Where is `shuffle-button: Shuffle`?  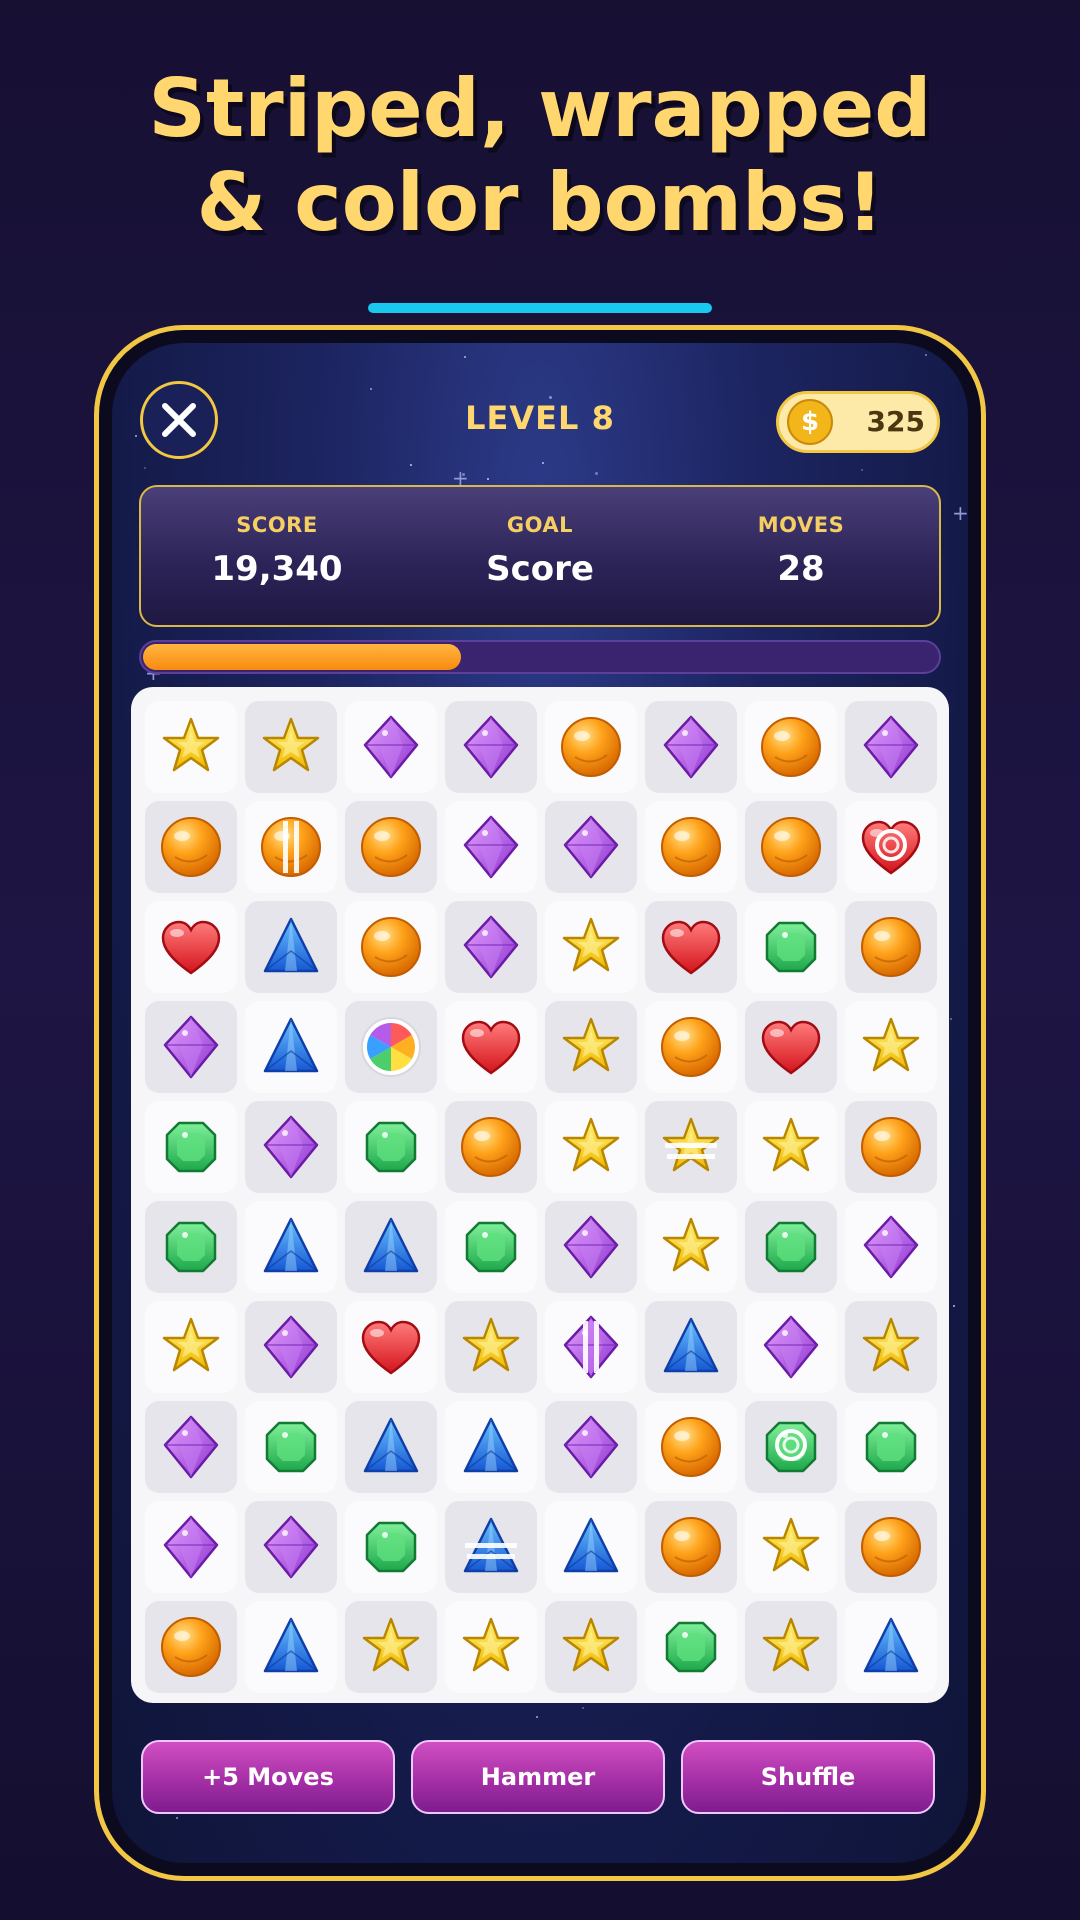 shuffle-button: Shuffle is located at coordinates (808, 1777).